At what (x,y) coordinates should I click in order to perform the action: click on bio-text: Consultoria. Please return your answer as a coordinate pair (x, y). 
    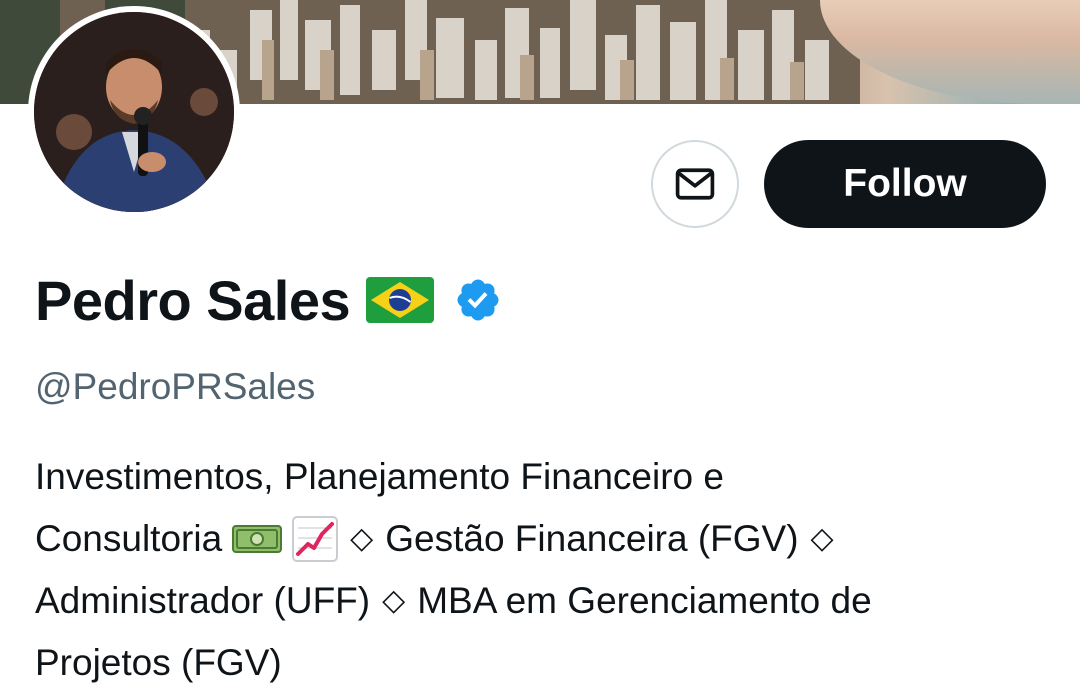
    Looking at the image, I should click on (129, 538).